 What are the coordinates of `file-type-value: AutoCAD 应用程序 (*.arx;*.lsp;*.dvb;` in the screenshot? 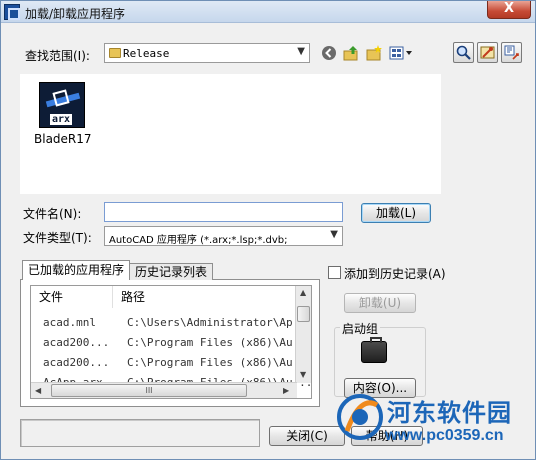 It's located at (198, 240).